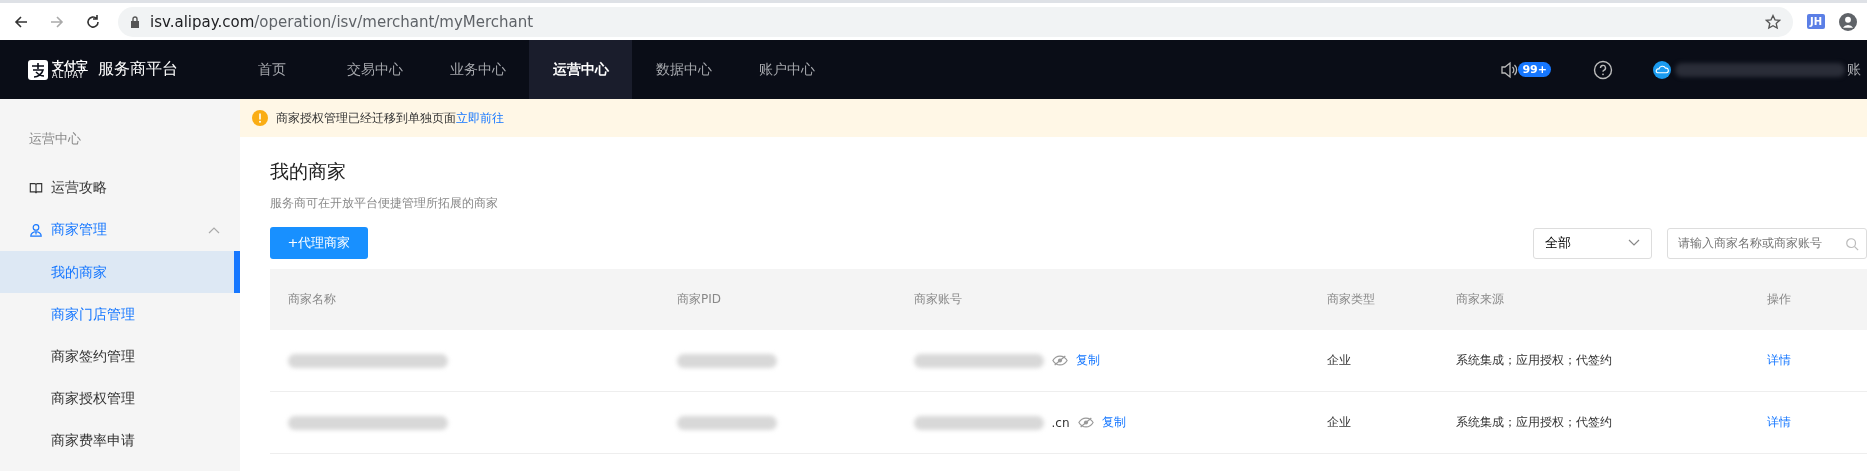  What do you see at coordinates (955, 21) in the screenshot?
I see `address-bar: isv.alipay.com/operation/isv/merchant/myMerchant` at bounding box center [955, 21].